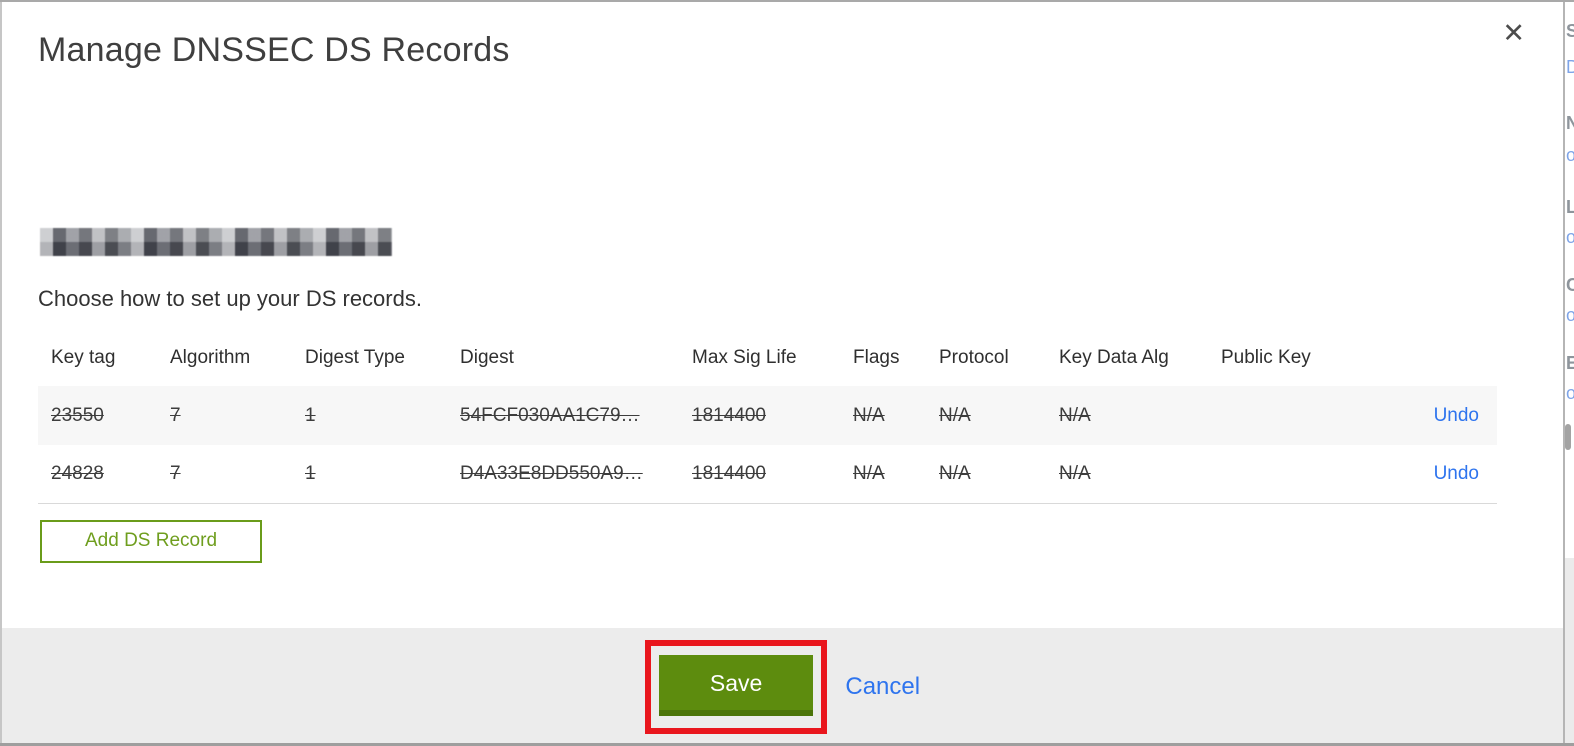 This screenshot has width=1574, height=746. What do you see at coordinates (1569, 650) in the screenshot?
I see `background-footer-sliver` at bounding box center [1569, 650].